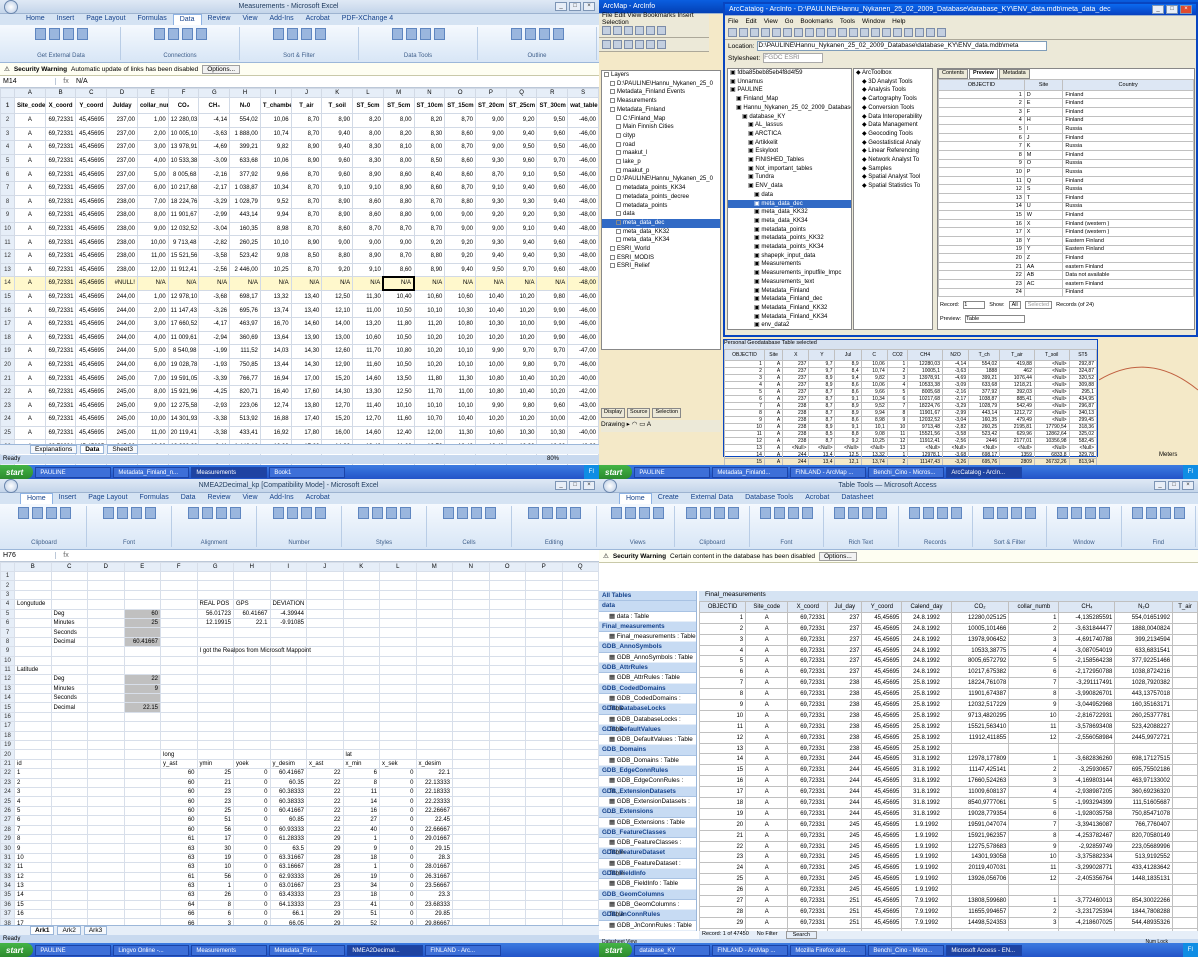 The width and height of the screenshot is (1198, 957). I want to click on cell: -3,39, so click(214, 378).